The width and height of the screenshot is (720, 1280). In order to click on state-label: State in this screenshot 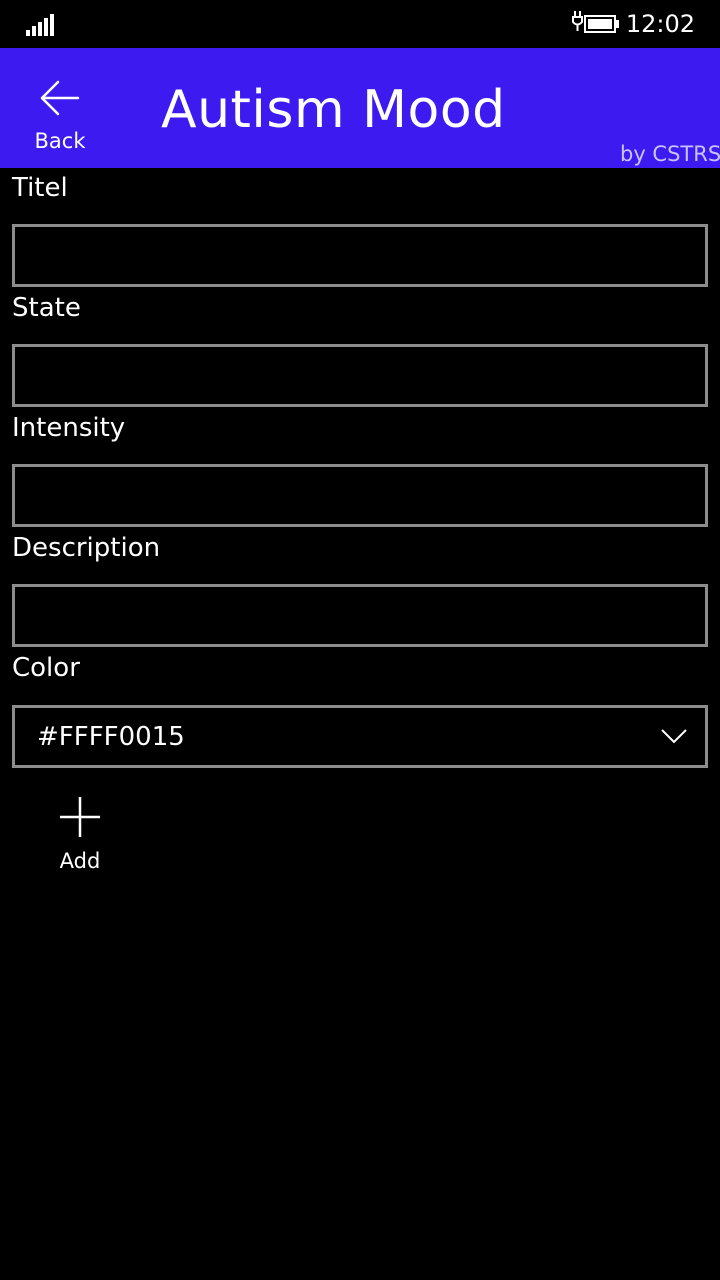, I will do `click(46, 308)`.